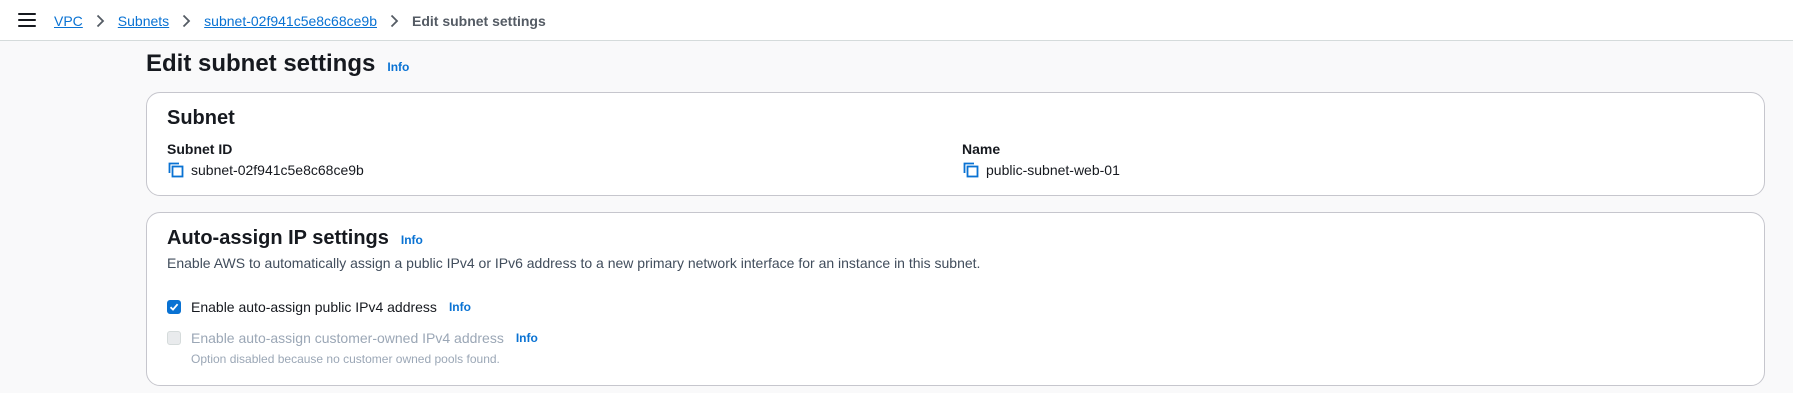 The height and width of the screenshot is (393, 1793). I want to click on checkmark-icon, so click(174, 307).